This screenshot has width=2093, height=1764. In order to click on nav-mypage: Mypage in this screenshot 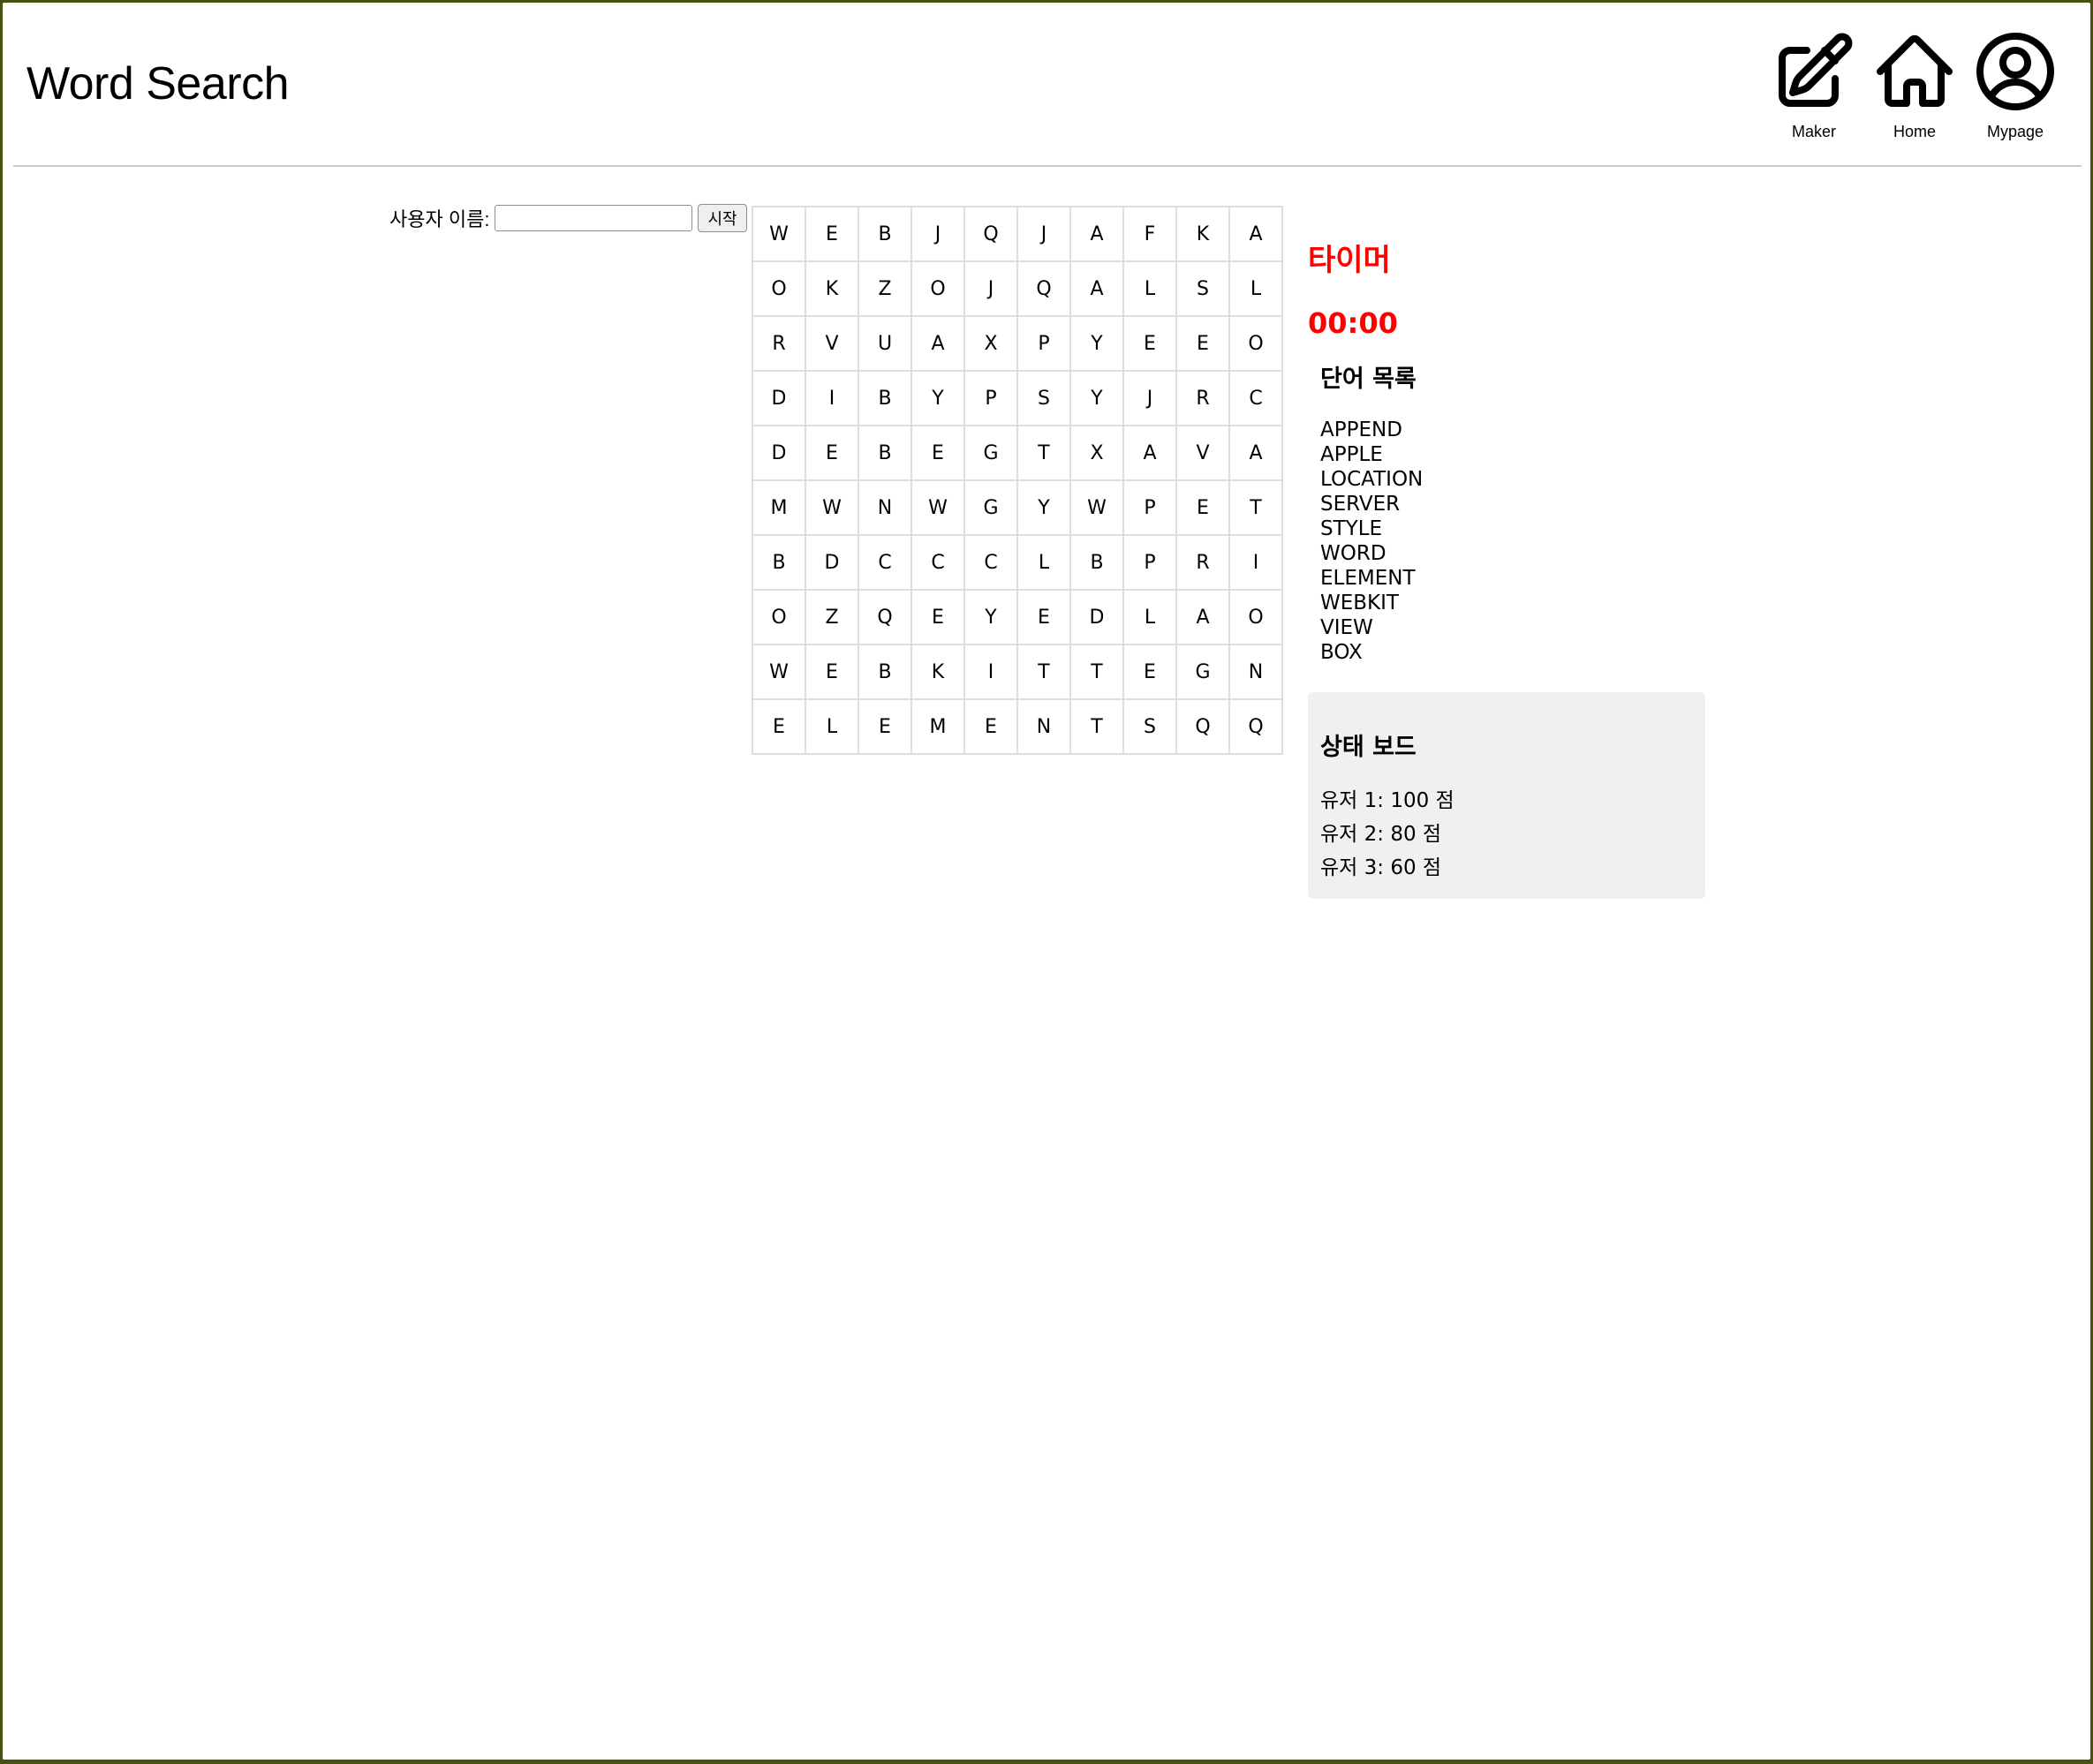, I will do `click(2016, 85)`.